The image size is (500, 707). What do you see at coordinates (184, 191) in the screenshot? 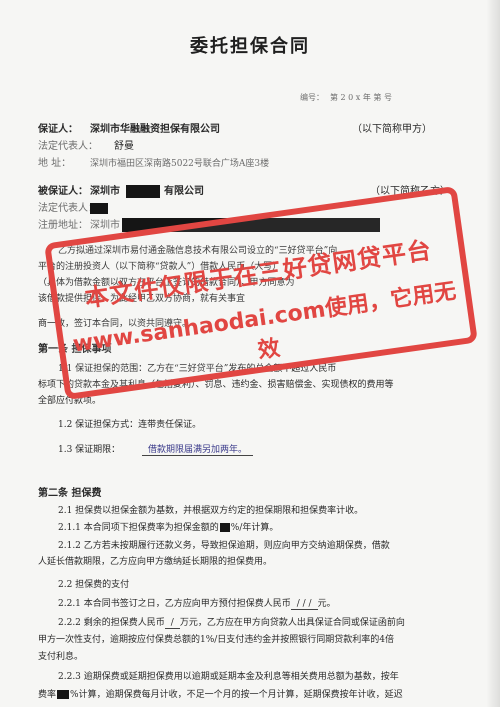
I see `guaranteed-name-suffix: 有限公司` at bounding box center [184, 191].